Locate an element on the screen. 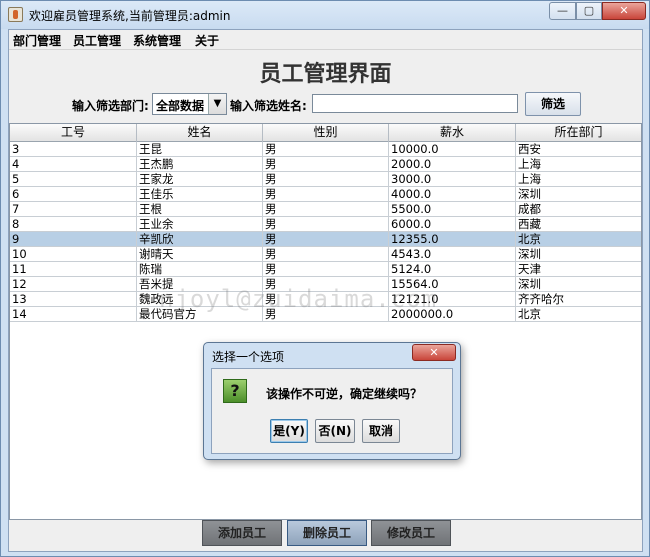 The image size is (650, 557). delete-employee-button: 删除员工 is located at coordinates (327, 533).